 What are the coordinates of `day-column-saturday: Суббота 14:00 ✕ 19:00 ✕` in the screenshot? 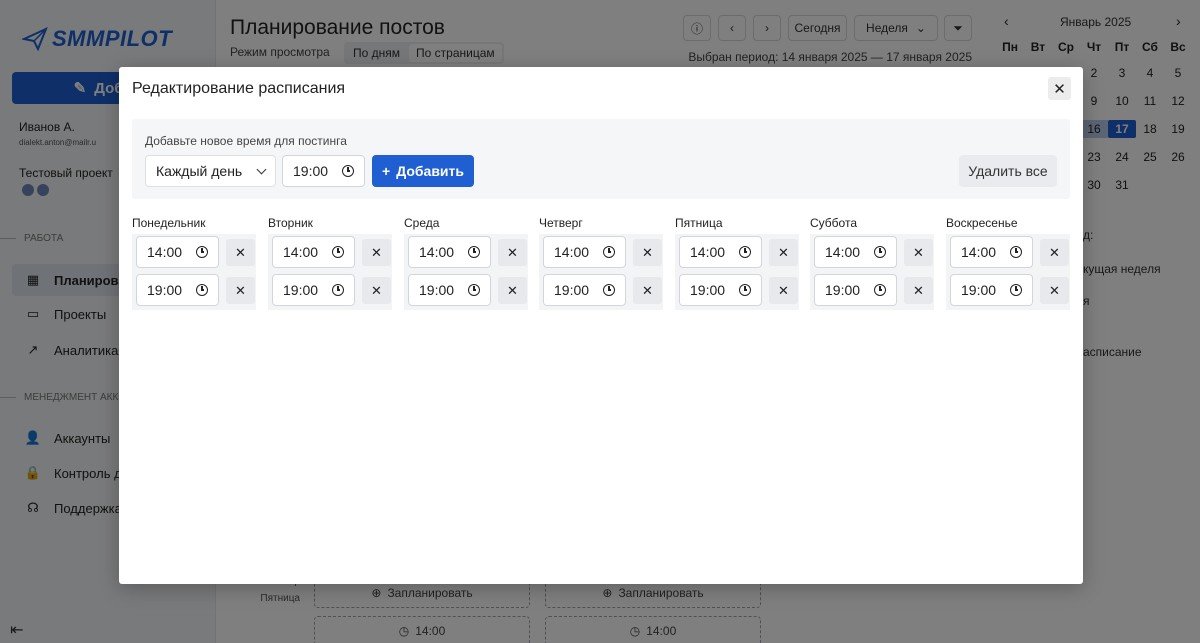 It's located at (872, 262).